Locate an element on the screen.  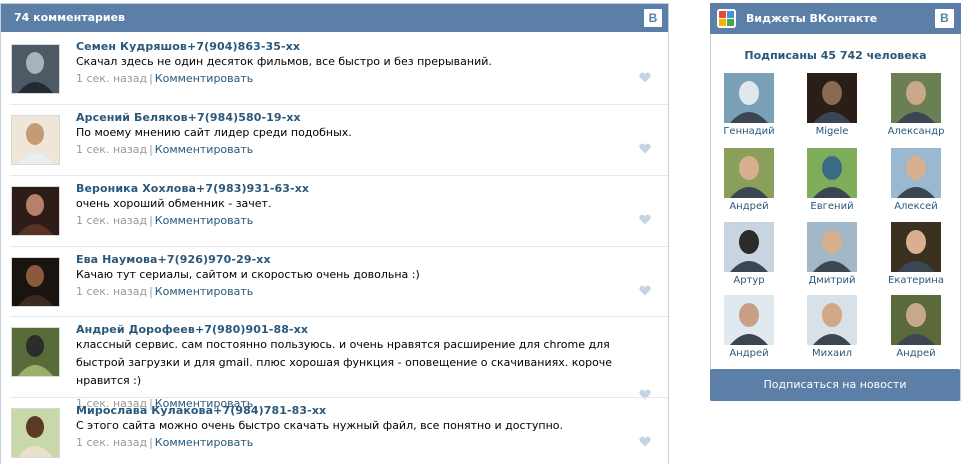
member-card: Артур is located at coordinates (749, 254).